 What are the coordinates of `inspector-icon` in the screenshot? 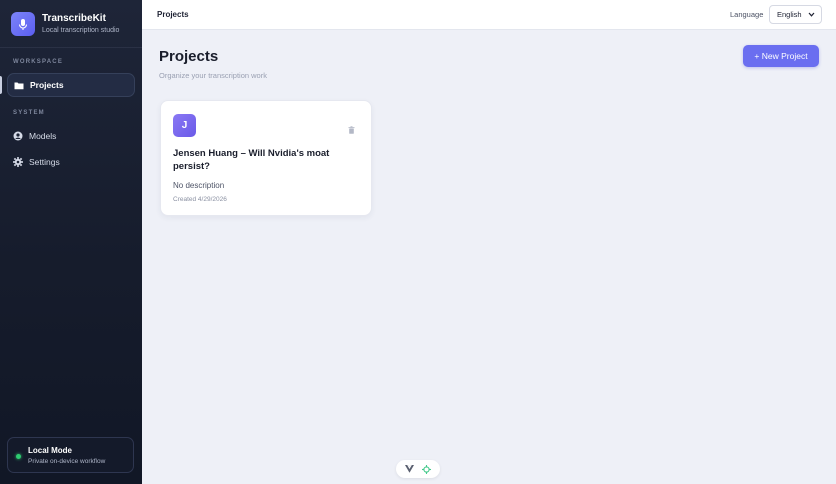 It's located at (426, 469).